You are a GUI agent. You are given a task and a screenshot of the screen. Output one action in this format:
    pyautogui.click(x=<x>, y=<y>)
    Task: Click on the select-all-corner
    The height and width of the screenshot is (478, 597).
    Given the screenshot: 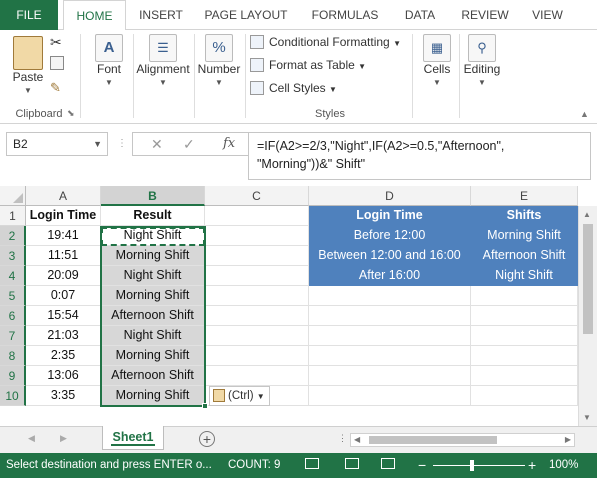 What is the action you would take?
    pyautogui.click(x=13, y=196)
    